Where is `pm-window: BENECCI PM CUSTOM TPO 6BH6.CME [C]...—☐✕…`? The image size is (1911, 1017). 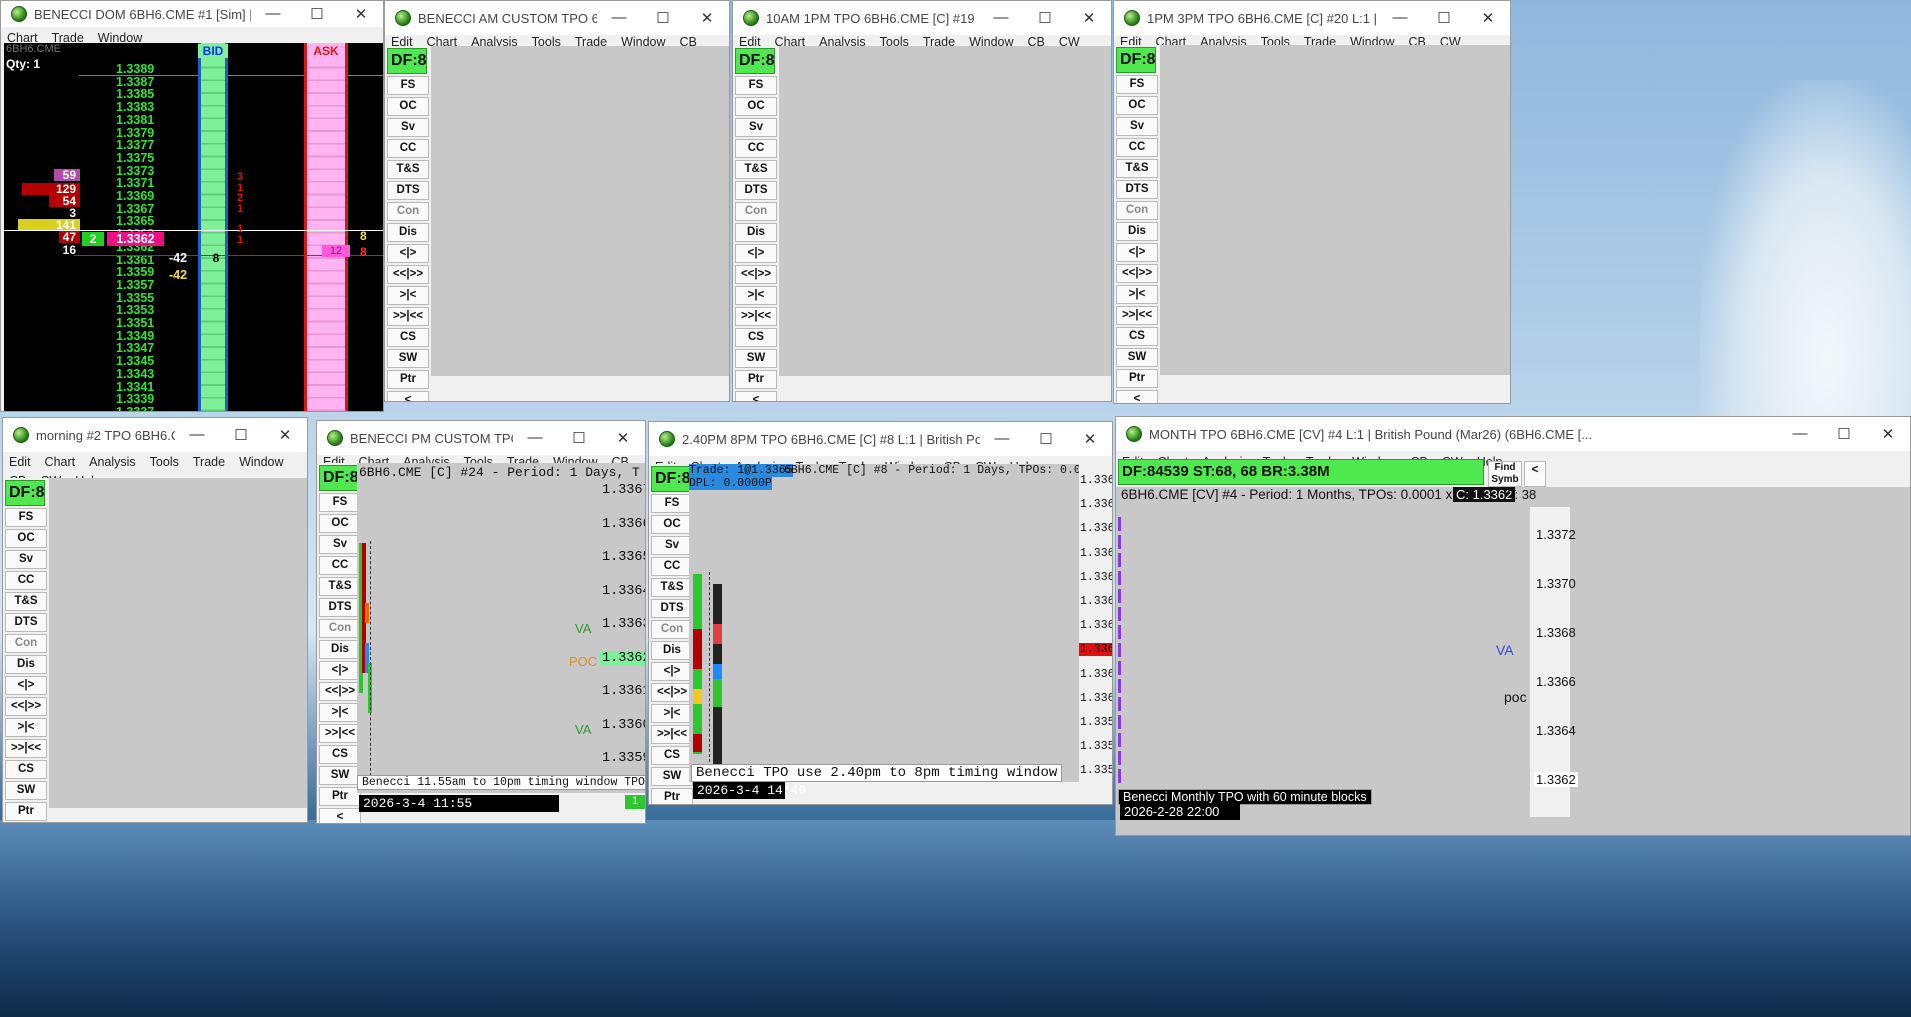 pm-window: BENECCI PM CUSTOM TPO 6BH6.CME [C]...—☐✕… is located at coordinates (481, 622).